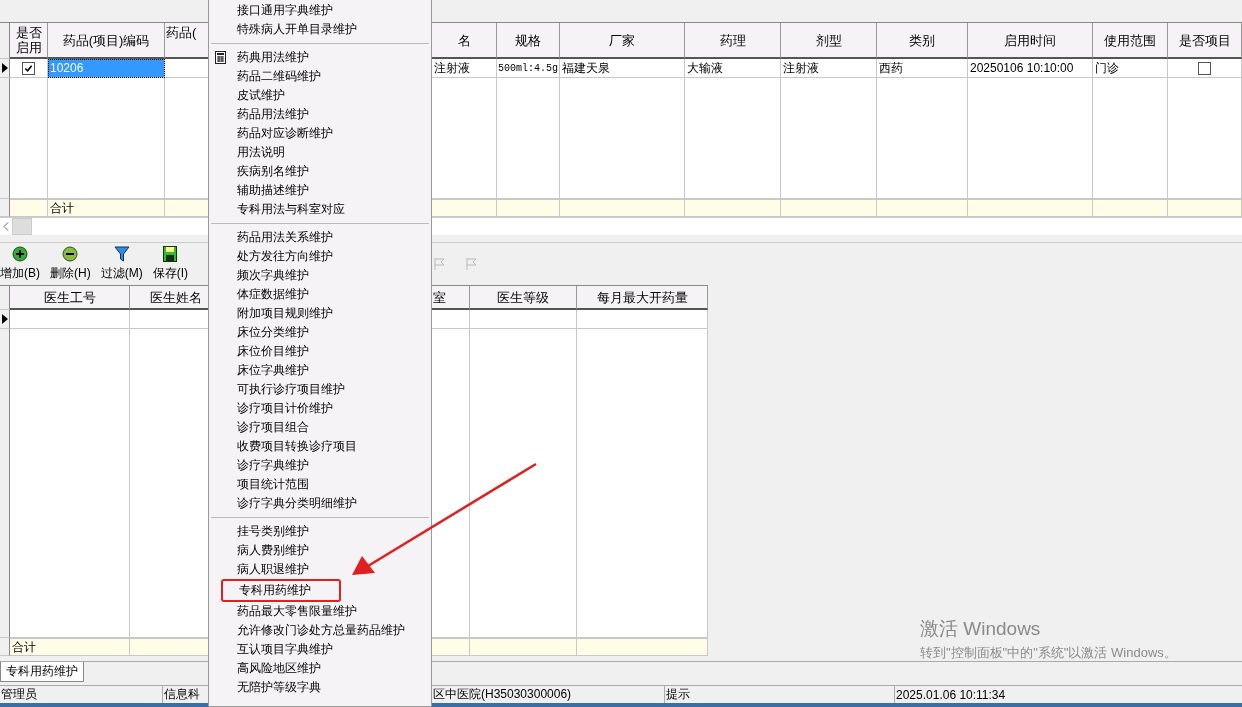 Image resolution: width=1242 pixels, height=707 pixels. I want to click on menu-item: 床位字典维护, so click(320, 370).